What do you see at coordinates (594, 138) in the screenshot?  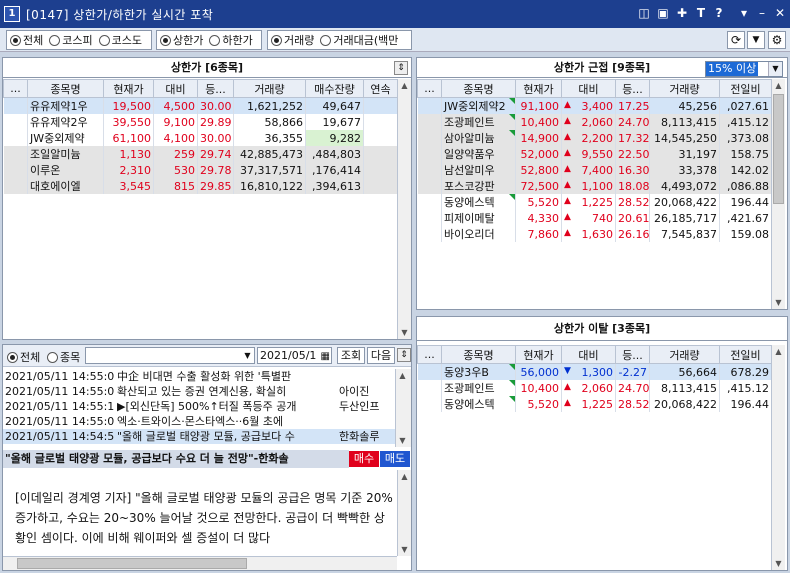 I see `table-row: 삼아알미늄 14,900 ▲ 2,200 17.32 14,545,250 ,373.08` at bounding box center [594, 138].